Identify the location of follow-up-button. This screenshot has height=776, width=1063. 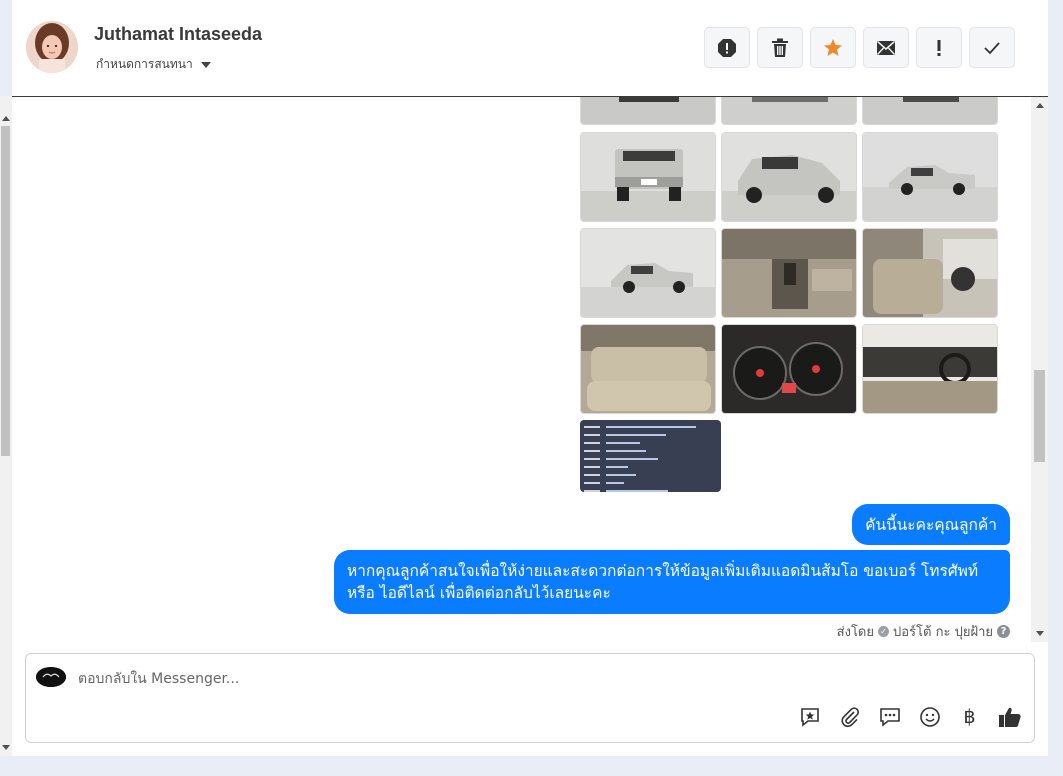
(939, 47).